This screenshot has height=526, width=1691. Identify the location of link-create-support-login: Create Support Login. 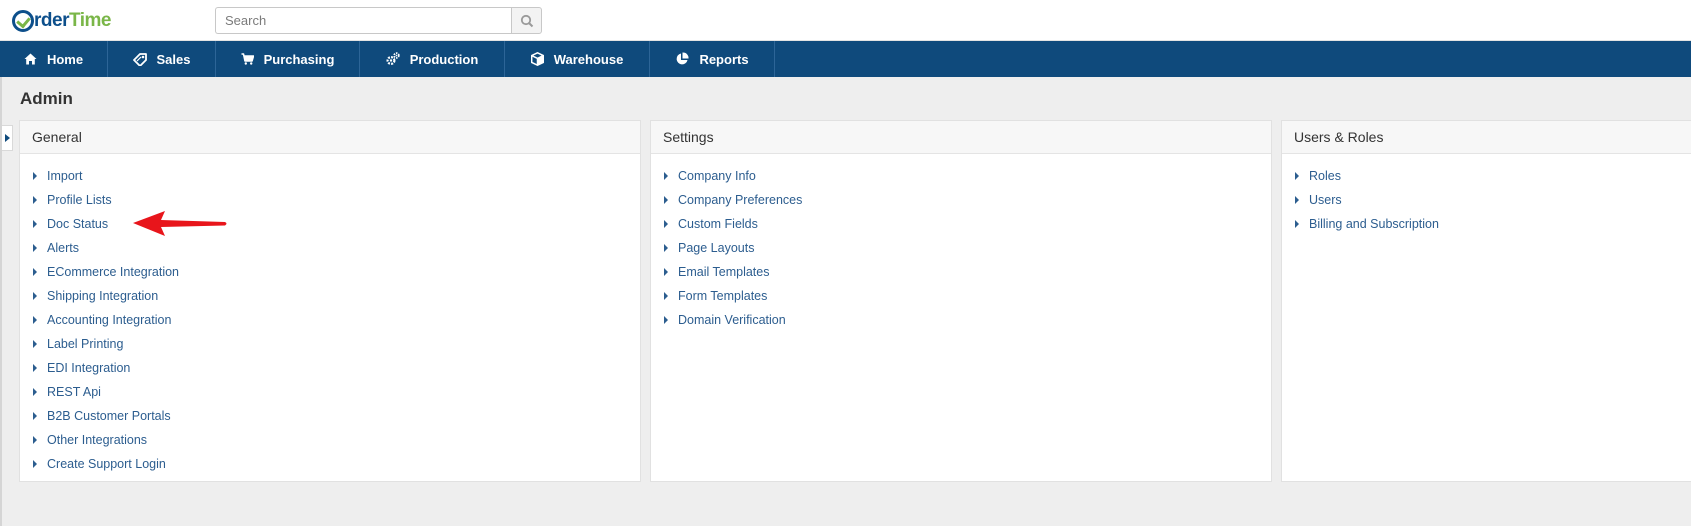
(330, 464).